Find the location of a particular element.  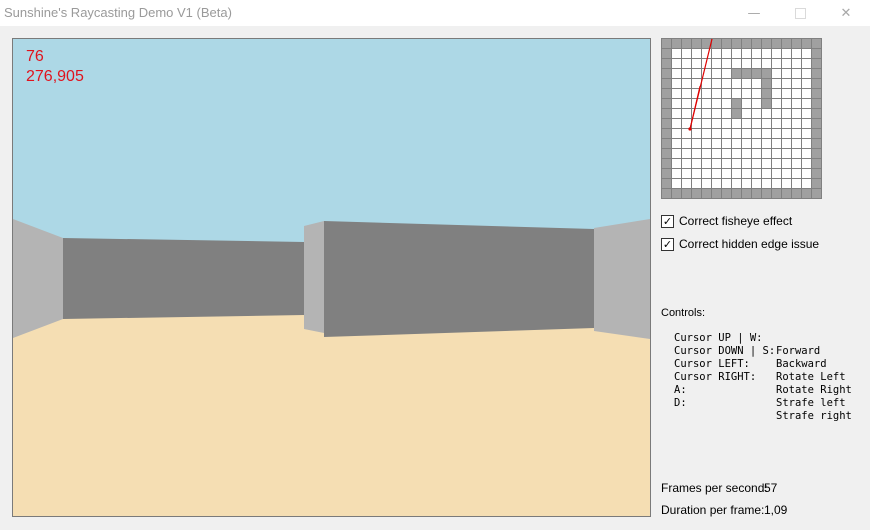

maximize-button is located at coordinates (800, 13).